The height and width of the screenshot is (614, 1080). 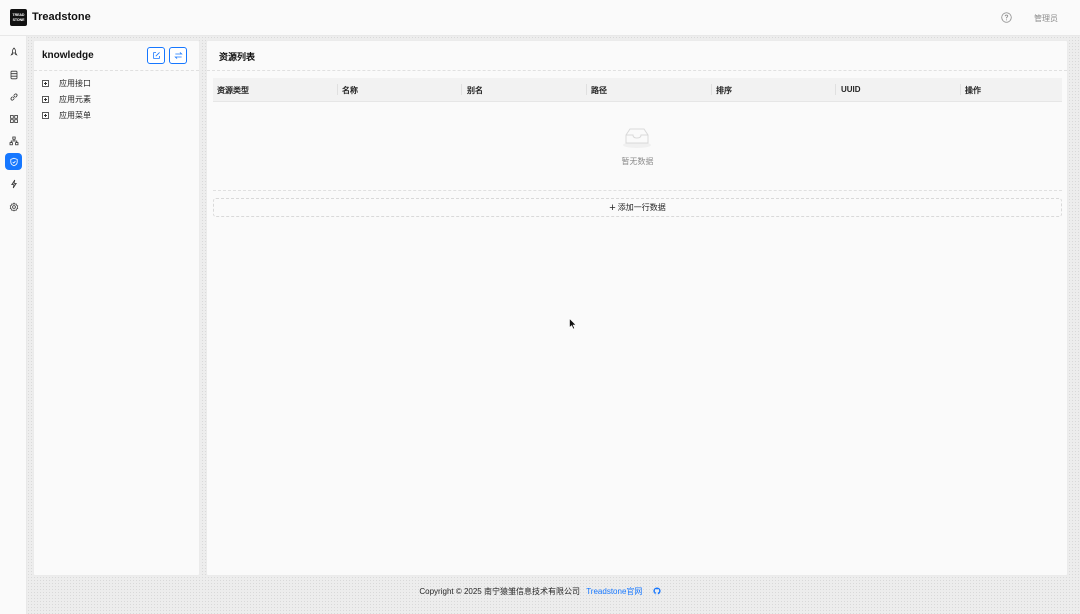 I want to click on empty-text: 暂无数据, so click(x=637, y=161).